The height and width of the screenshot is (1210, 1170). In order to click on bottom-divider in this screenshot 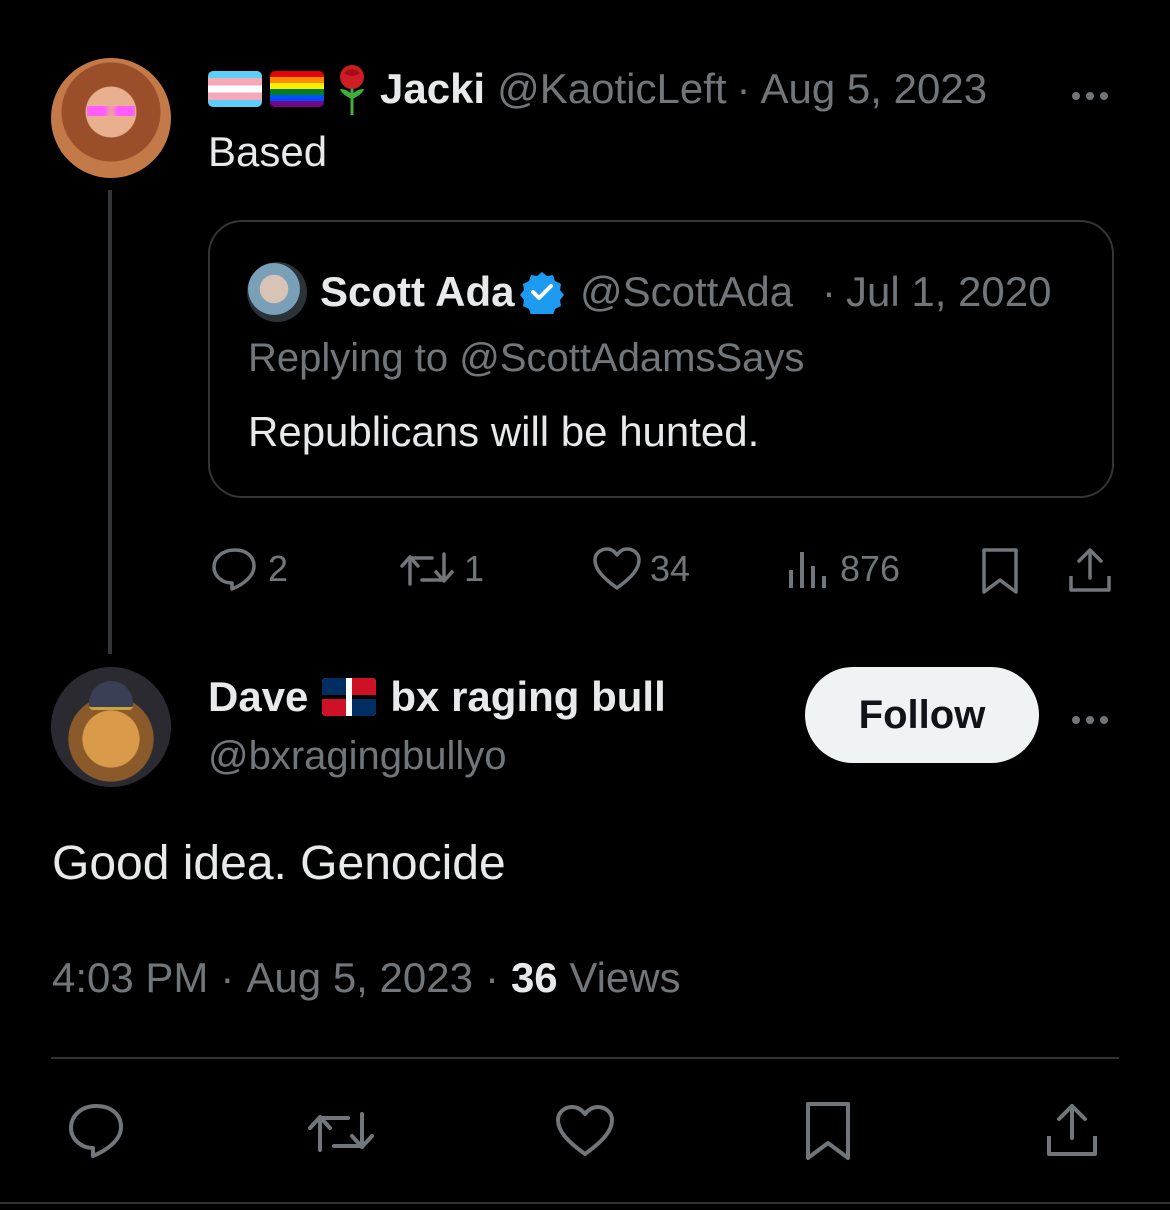, I will do `click(585, 1203)`.